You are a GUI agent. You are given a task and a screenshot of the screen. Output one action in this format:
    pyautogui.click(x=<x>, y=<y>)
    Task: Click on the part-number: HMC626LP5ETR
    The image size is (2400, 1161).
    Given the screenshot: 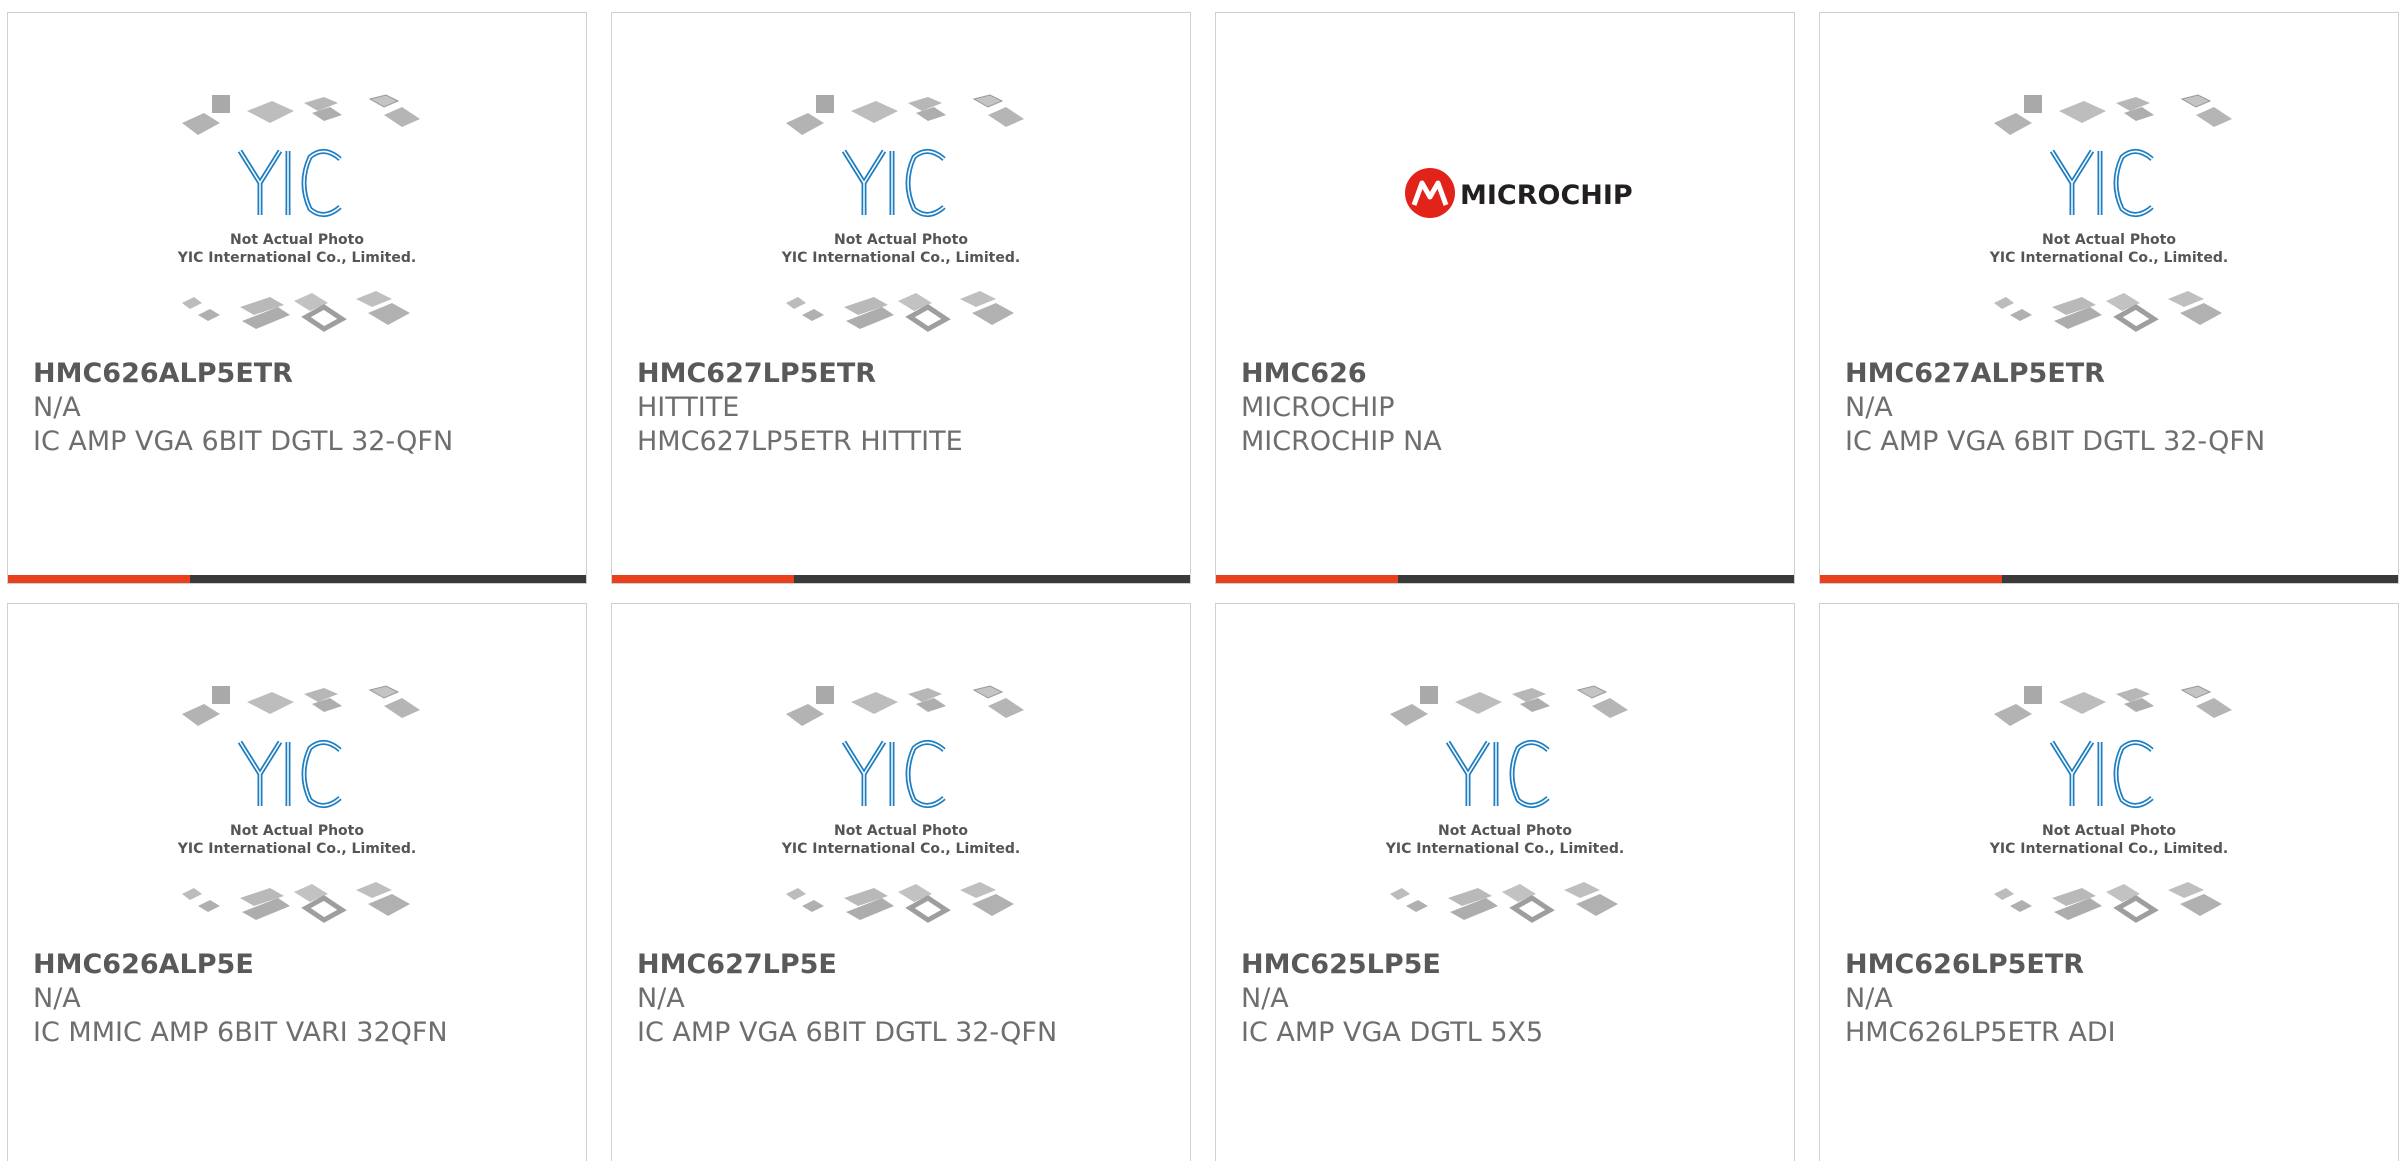 What is the action you would take?
    pyautogui.click(x=2111, y=965)
    